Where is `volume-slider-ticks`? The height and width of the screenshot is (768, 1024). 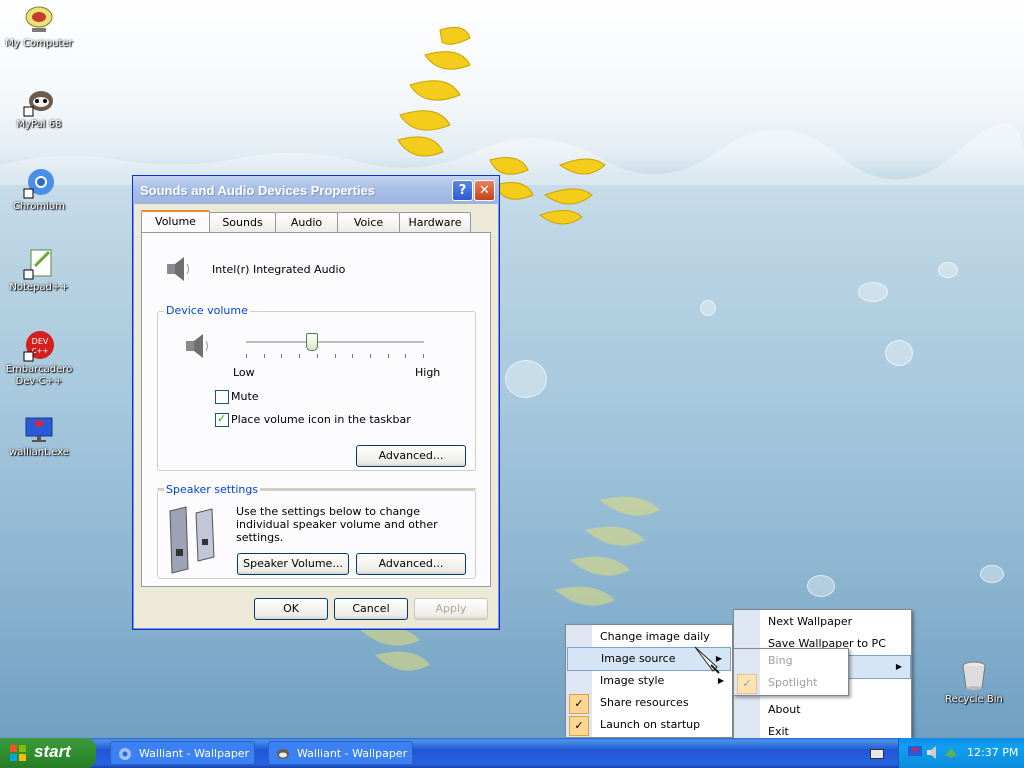
volume-slider-ticks is located at coordinates (335, 356).